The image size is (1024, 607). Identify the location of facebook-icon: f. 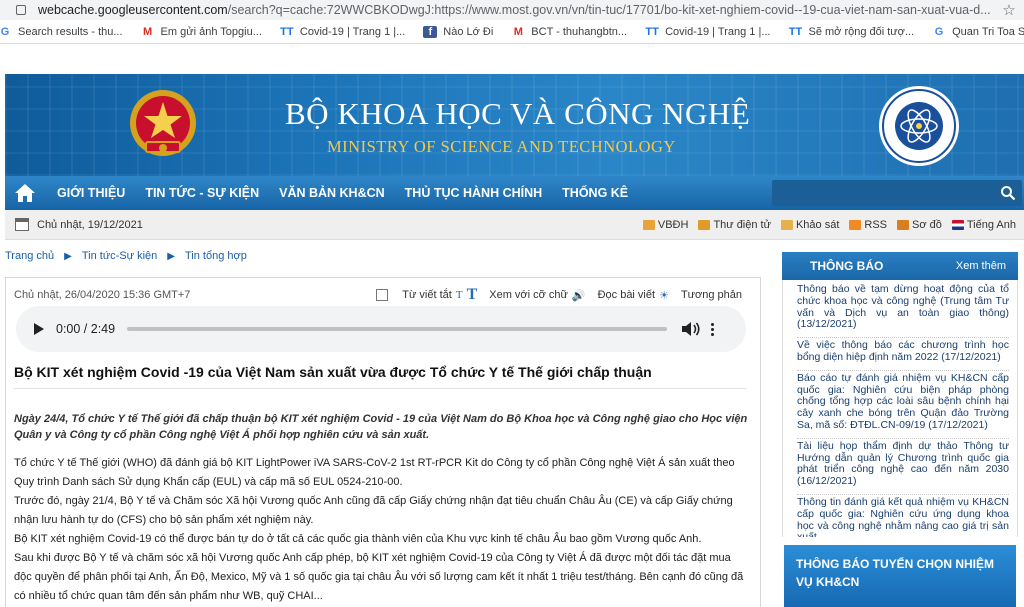
(430, 31).